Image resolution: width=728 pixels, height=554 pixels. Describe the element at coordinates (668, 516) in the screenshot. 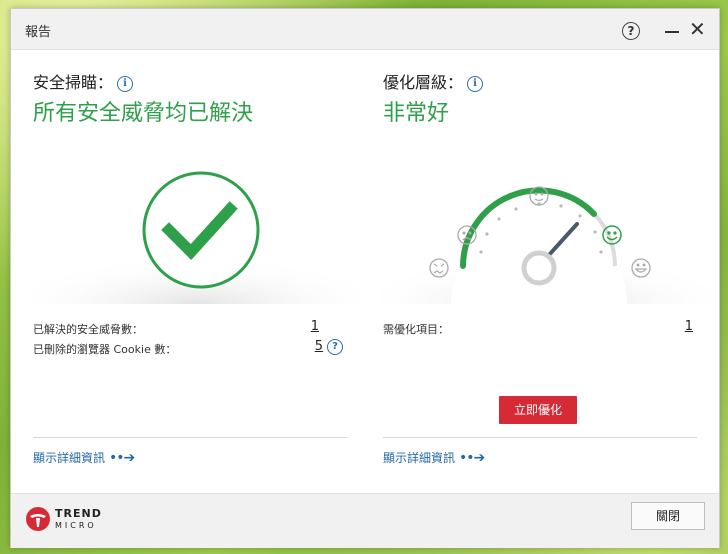

I see `close-button: 關閉` at that location.